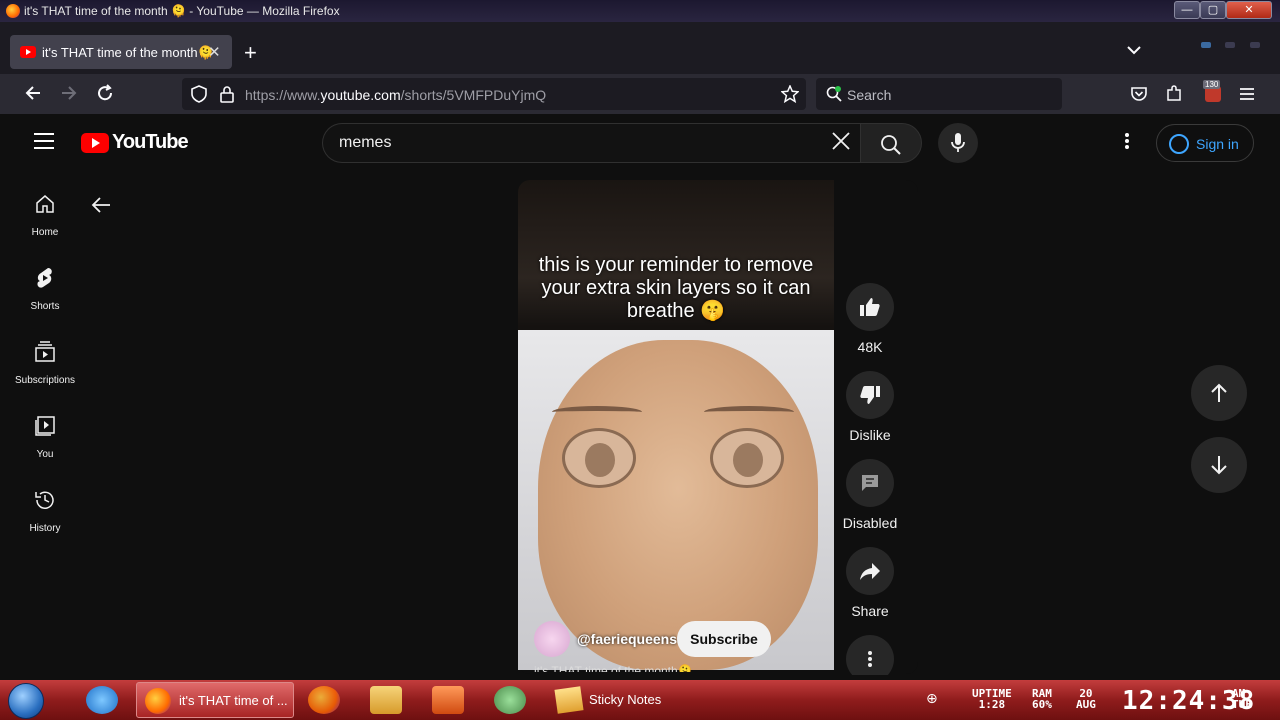 This screenshot has width=1280, height=720. What do you see at coordinates (45, 454) in the screenshot?
I see `guide-label-you: You` at bounding box center [45, 454].